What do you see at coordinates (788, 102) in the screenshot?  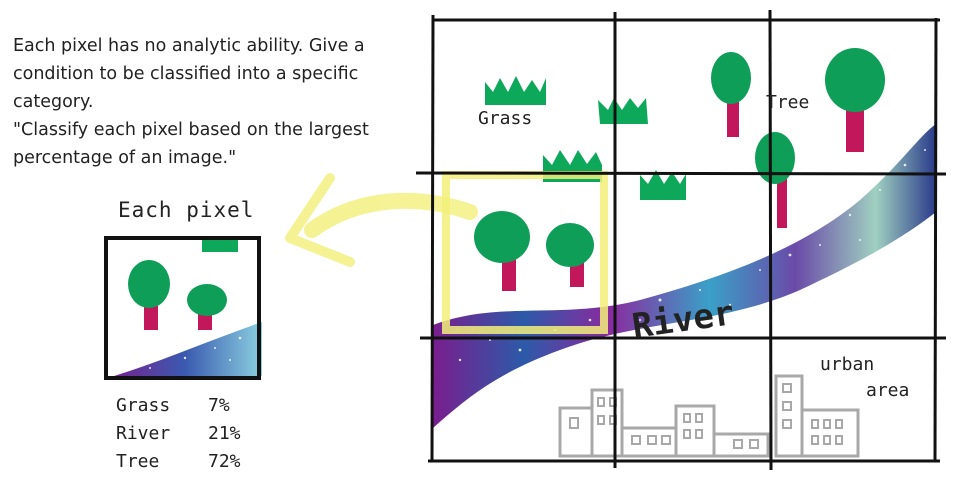 I see `tree-label: Tree` at bounding box center [788, 102].